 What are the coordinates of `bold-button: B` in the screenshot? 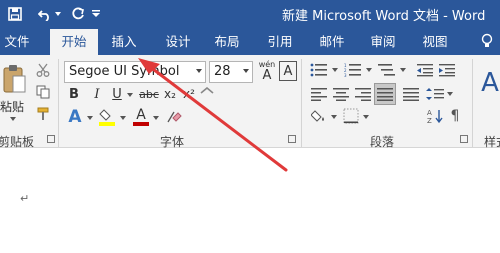 It's located at (74, 94).